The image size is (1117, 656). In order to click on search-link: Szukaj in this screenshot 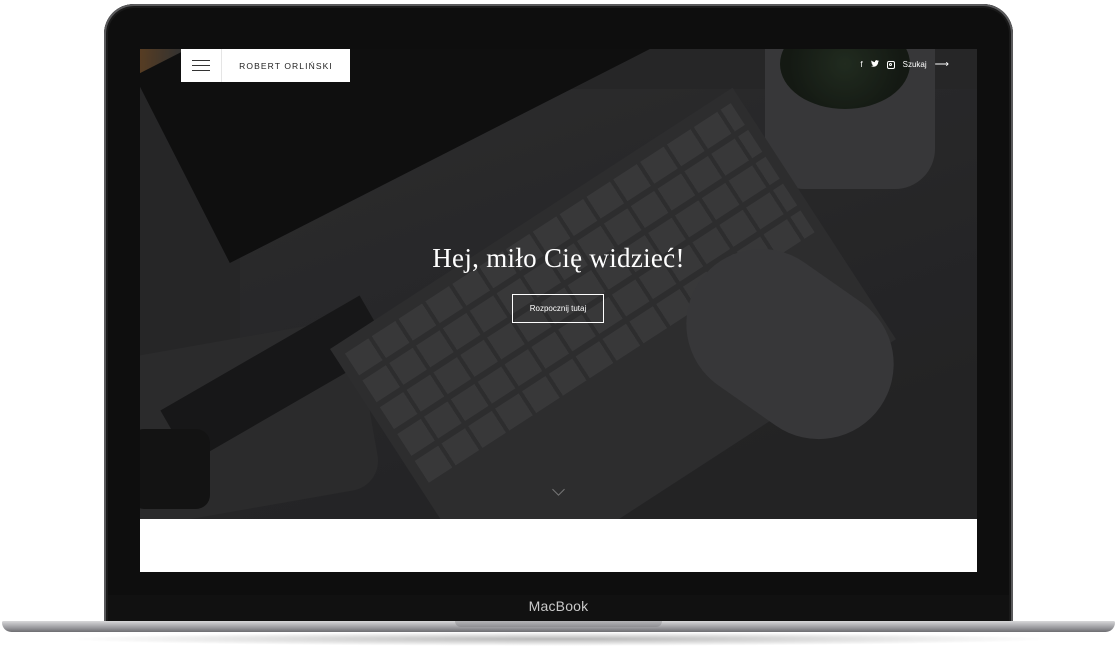, I will do `click(915, 64)`.